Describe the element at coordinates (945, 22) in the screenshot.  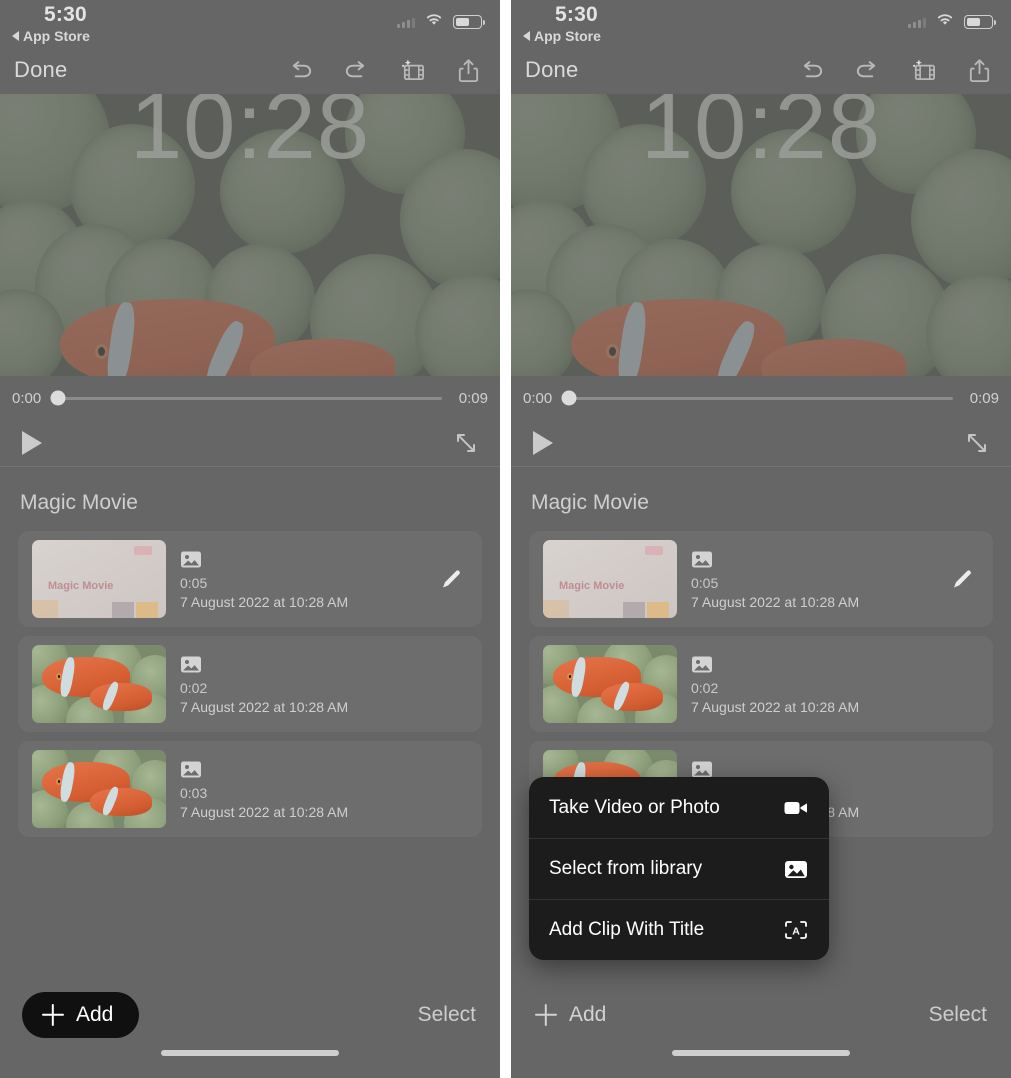
I see `wifi-icon` at that location.